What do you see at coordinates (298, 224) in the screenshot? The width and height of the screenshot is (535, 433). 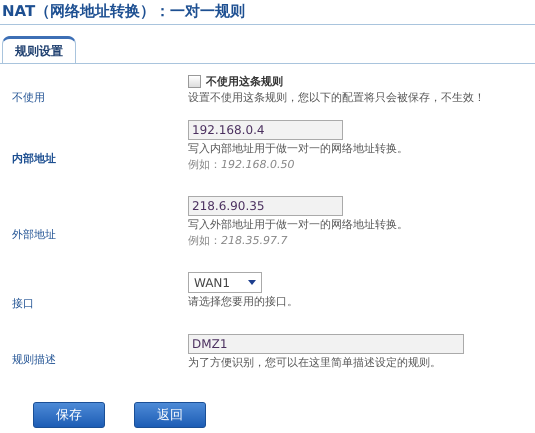 I see `hint-text: 写入外部地址用于做一对一的网络地址转换。` at bounding box center [298, 224].